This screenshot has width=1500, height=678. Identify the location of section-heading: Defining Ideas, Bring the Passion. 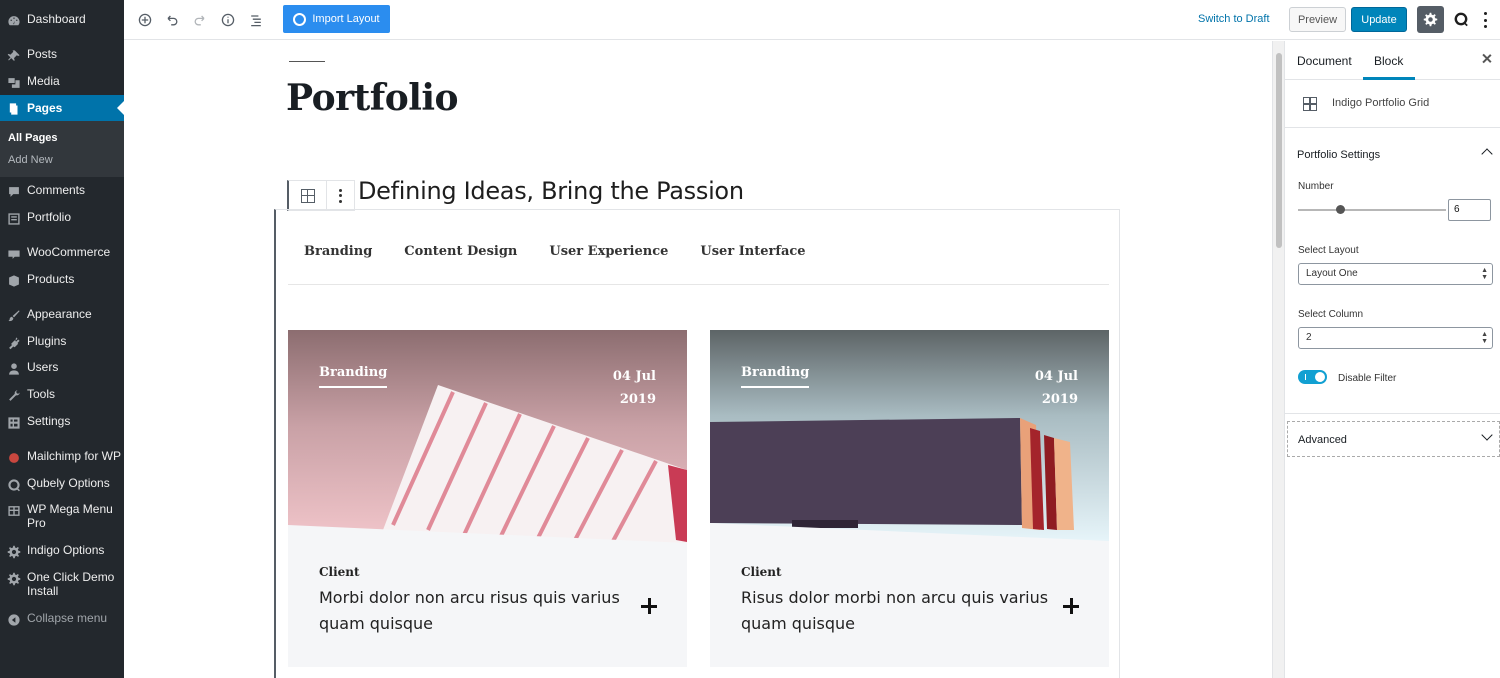
(551, 191).